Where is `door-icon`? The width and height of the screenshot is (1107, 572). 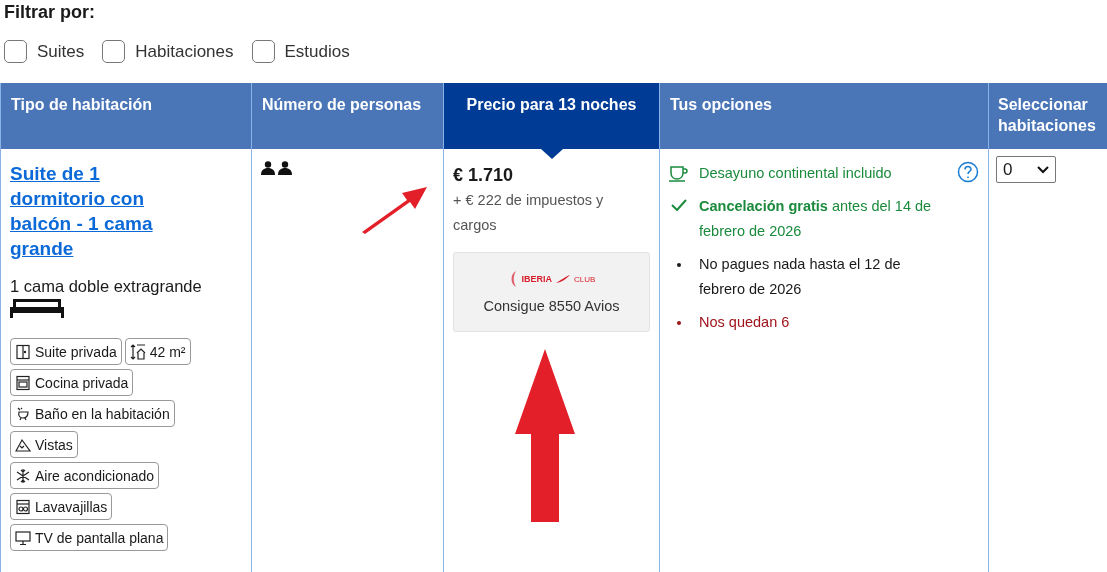
door-icon is located at coordinates (23, 351).